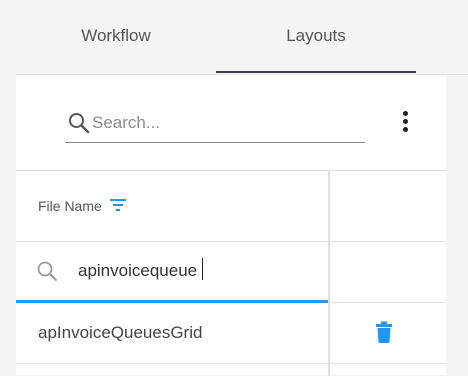  What do you see at coordinates (202, 269) in the screenshot?
I see `text-caret` at bounding box center [202, 269].